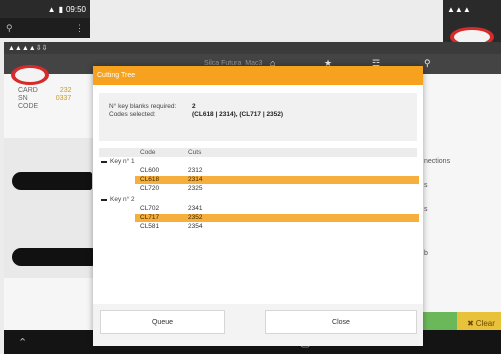 The width and height of the screenshot is (501, 354). Describe the element at coordinates (63, 98) in the screenshot. I see `sn-value: 0337` at that location.